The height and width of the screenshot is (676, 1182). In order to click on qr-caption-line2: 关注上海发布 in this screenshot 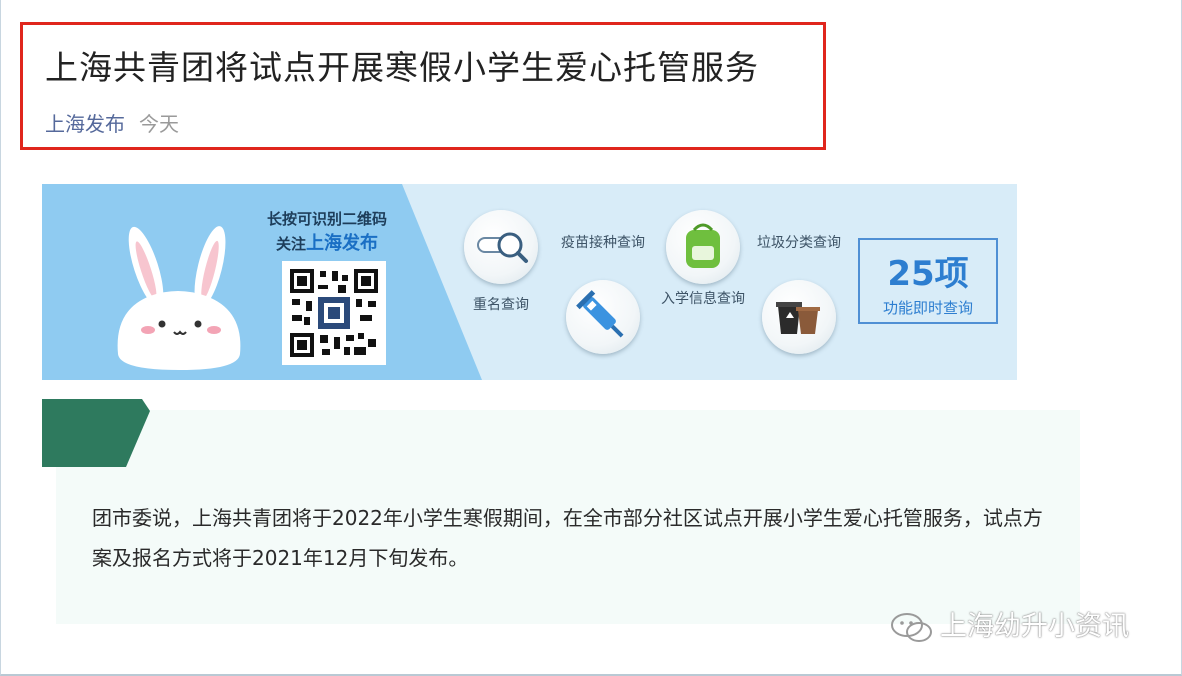, I will do `click(327, 242)`.